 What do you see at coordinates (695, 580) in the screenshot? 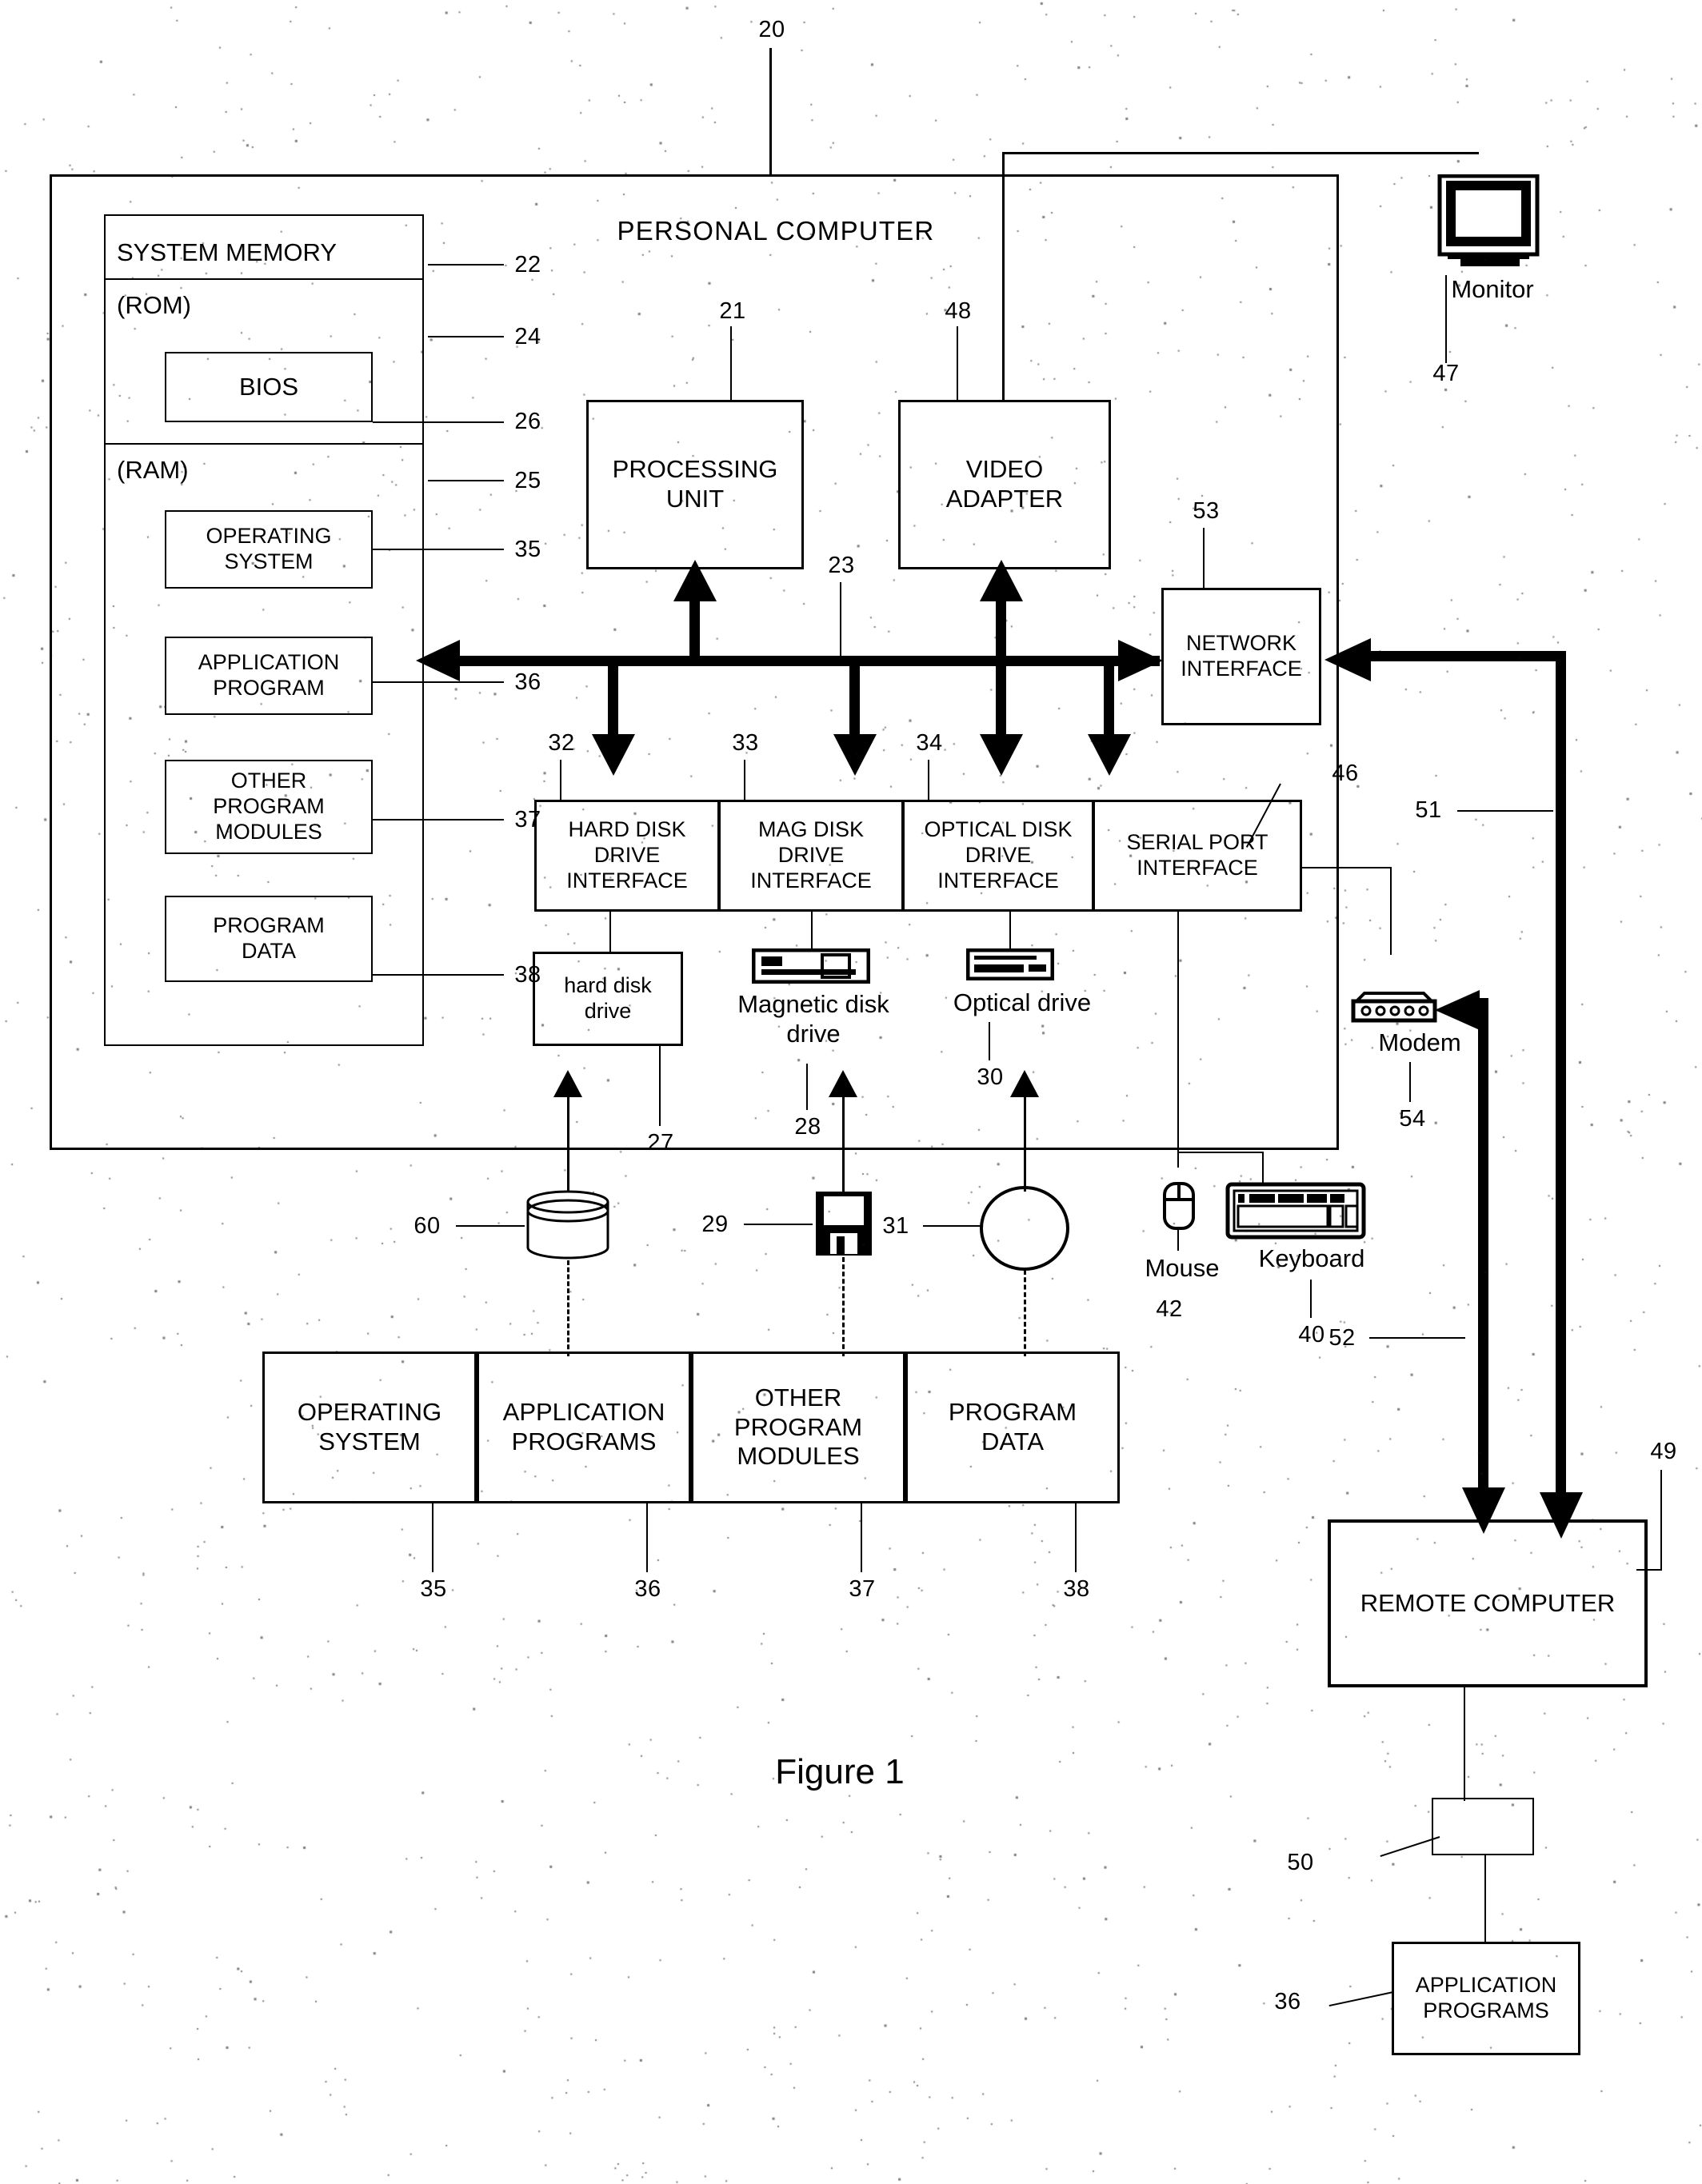
I see `bus-arrow-to-cpu` at bounding box center [695, 580].